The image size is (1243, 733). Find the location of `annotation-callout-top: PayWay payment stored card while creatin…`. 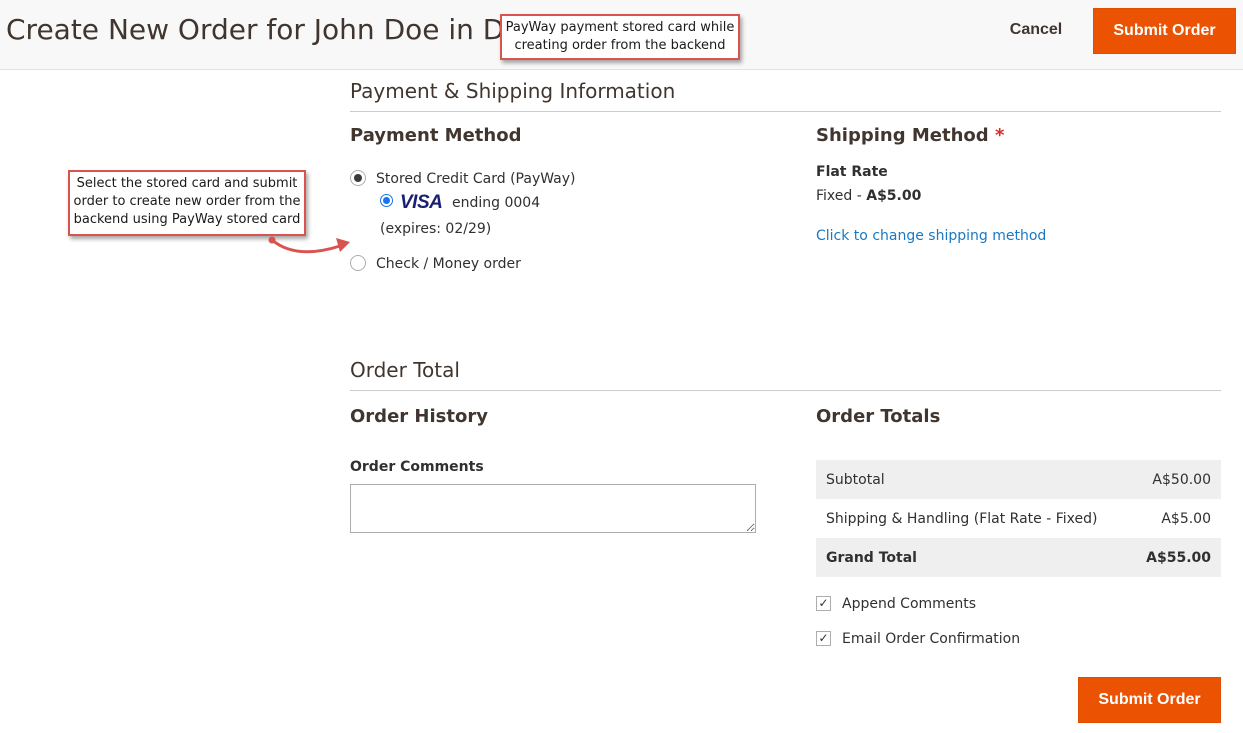

annotation-callout-top: PayWay payment stored card while creatin… is located at coordinates (620, 37).